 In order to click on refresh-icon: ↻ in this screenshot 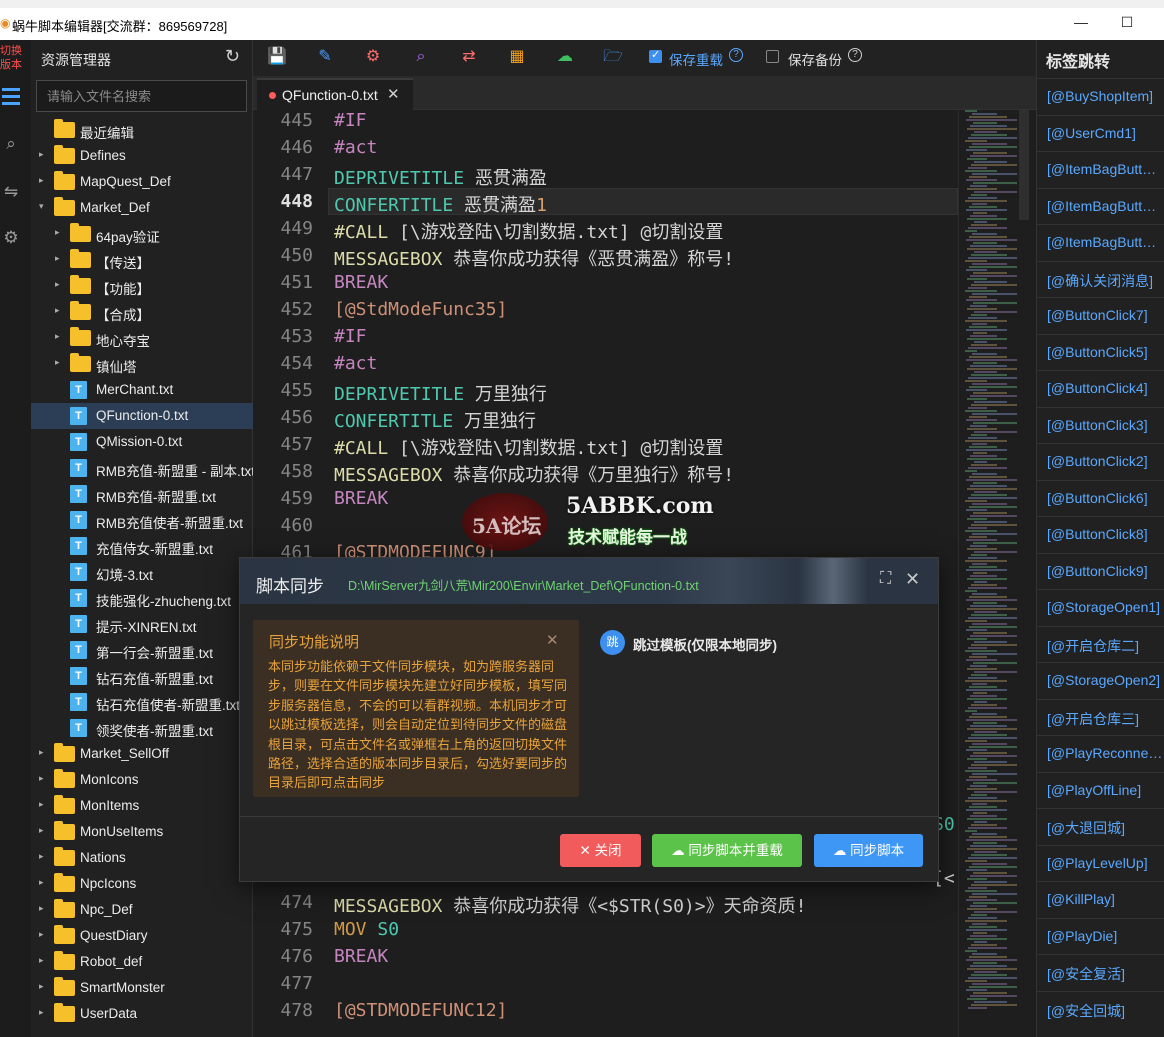, I will do `click(232, 56)`.